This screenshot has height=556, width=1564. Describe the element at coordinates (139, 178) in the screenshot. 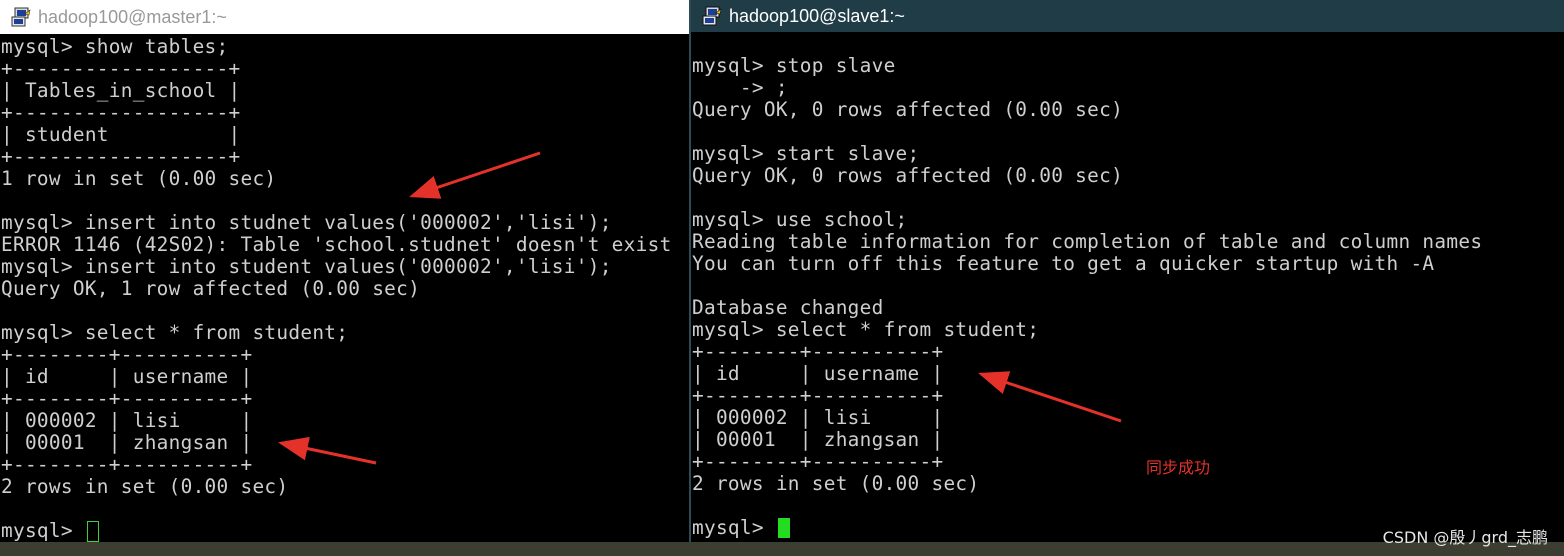

I see `terminal-line: 1 row in set (0.00 sec)` at that location.